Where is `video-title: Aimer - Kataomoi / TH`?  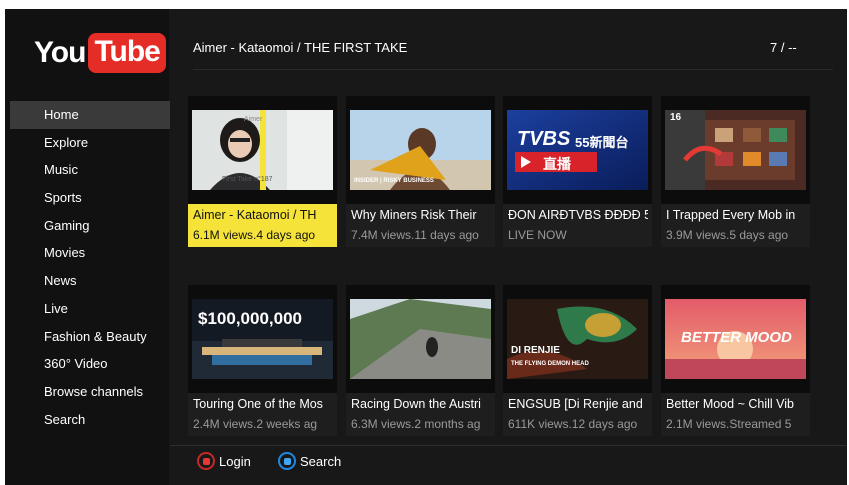
video-title: Aimer - Kataomoi / TH is located at coordinates (255, 215).